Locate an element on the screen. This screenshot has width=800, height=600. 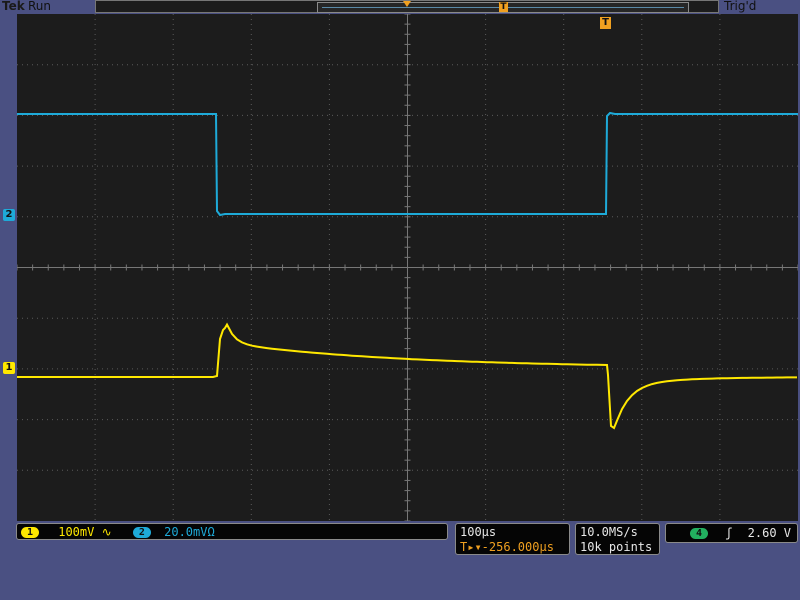
run-state: Run is located at coordinates (40, 6).